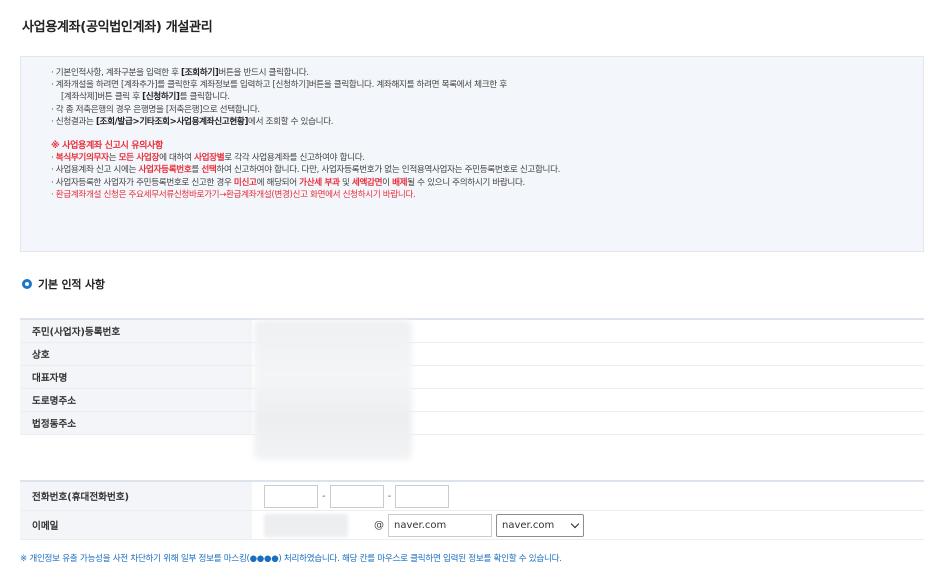 The width and height of the screenshot is (936, 578). I want to click on bullet-circle-icon, so click(27, 284).